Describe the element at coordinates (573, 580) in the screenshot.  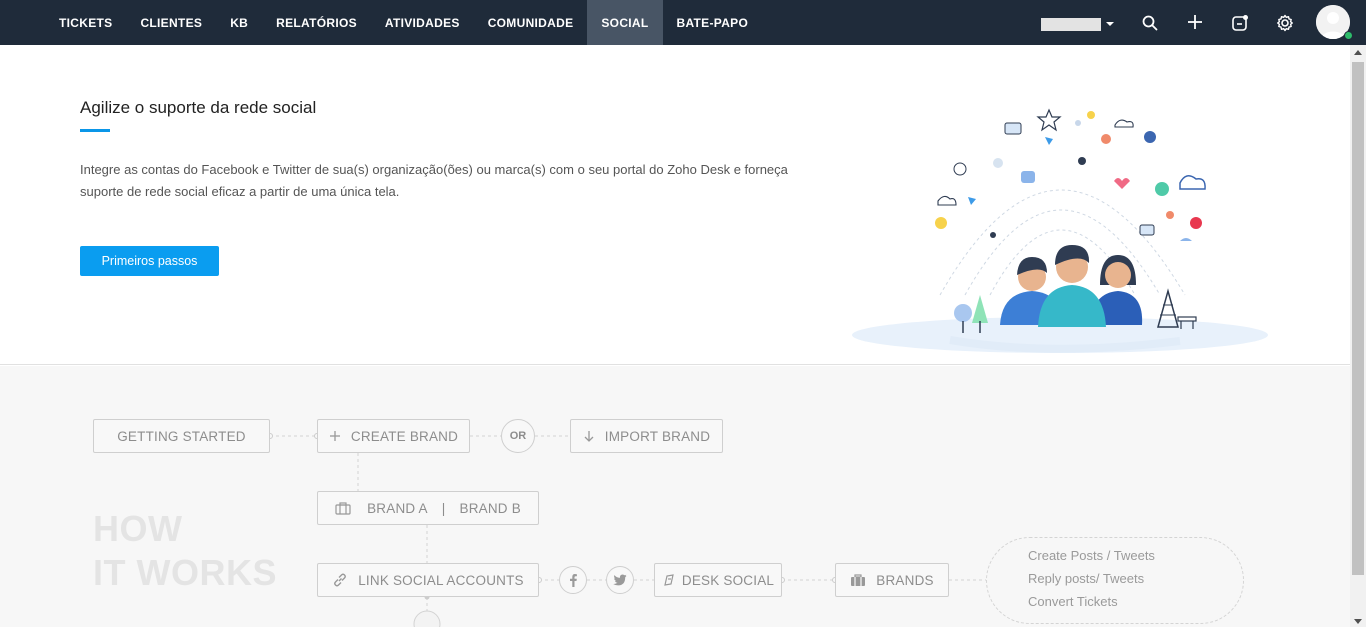
I see `facebook-icon` at that location.